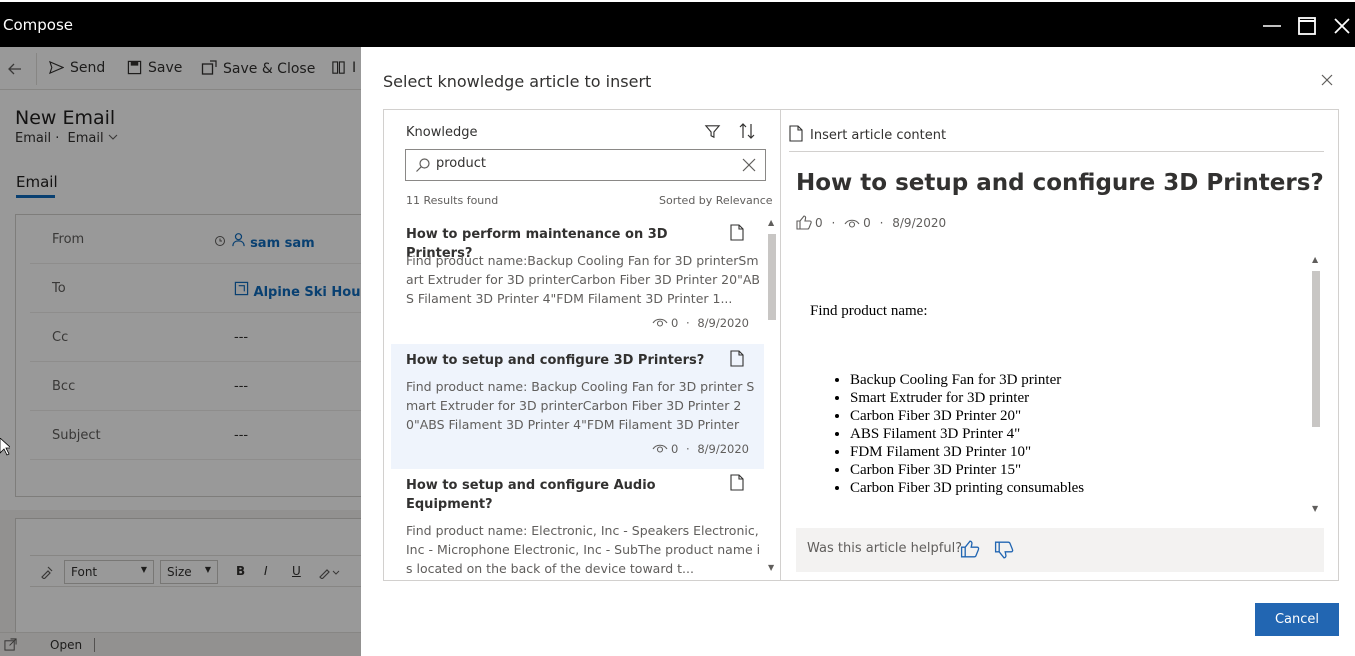 The image size is (1355, 656). Describe the element at coordinates (716, 200) in the screenshot. I see `sort-label: Sorted by Relevance` at that location.